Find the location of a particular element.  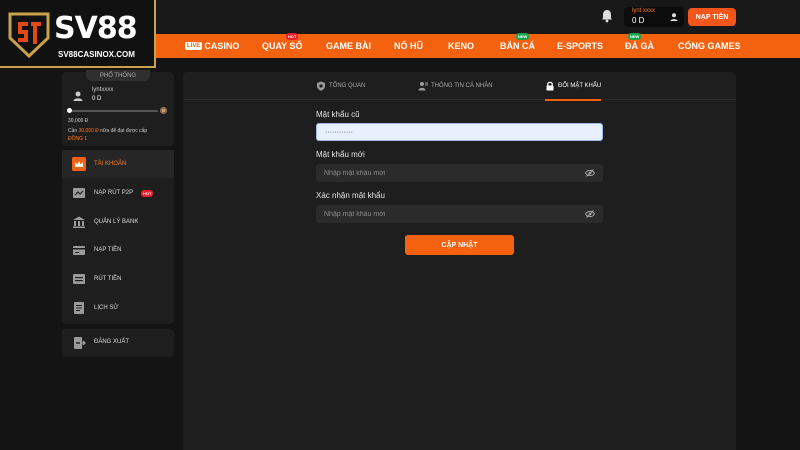

sidebar-item-deposit: NẠP TIỀN is located at coordinates (118, 250).